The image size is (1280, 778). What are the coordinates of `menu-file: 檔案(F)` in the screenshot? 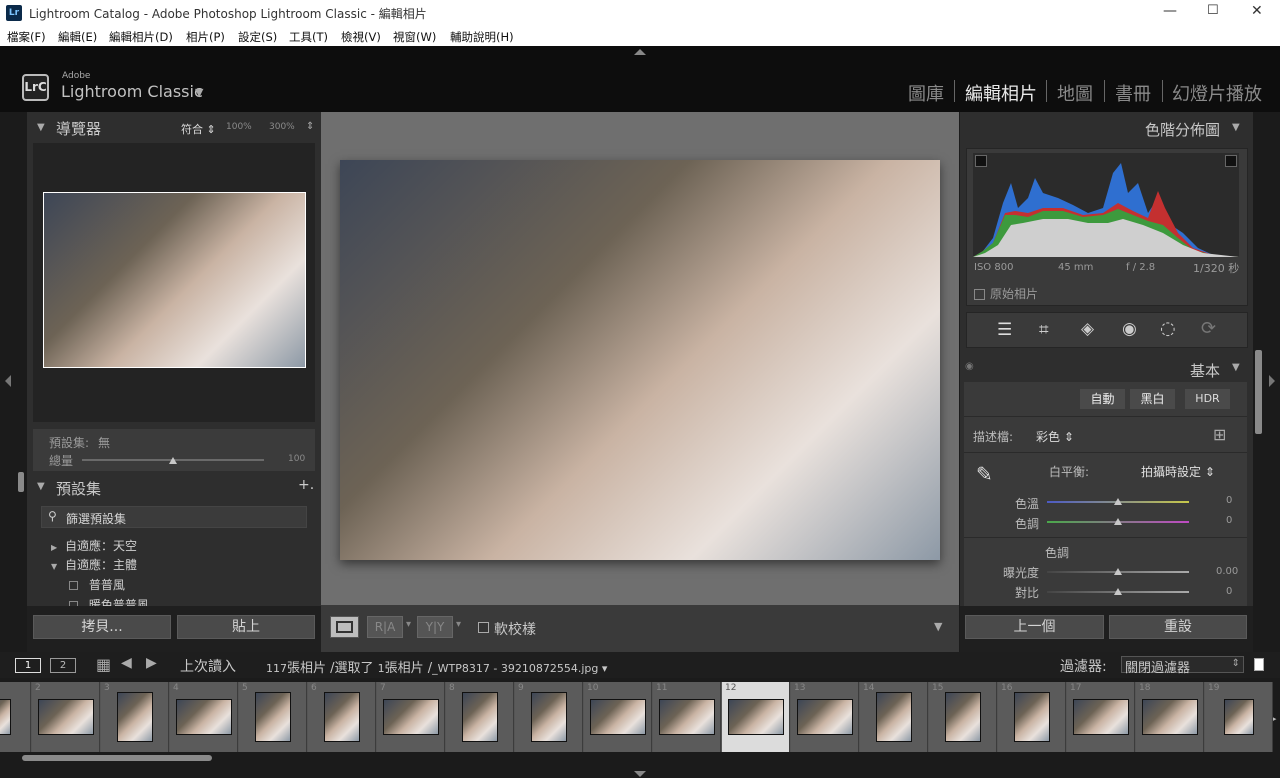 It's located at (26, 37).